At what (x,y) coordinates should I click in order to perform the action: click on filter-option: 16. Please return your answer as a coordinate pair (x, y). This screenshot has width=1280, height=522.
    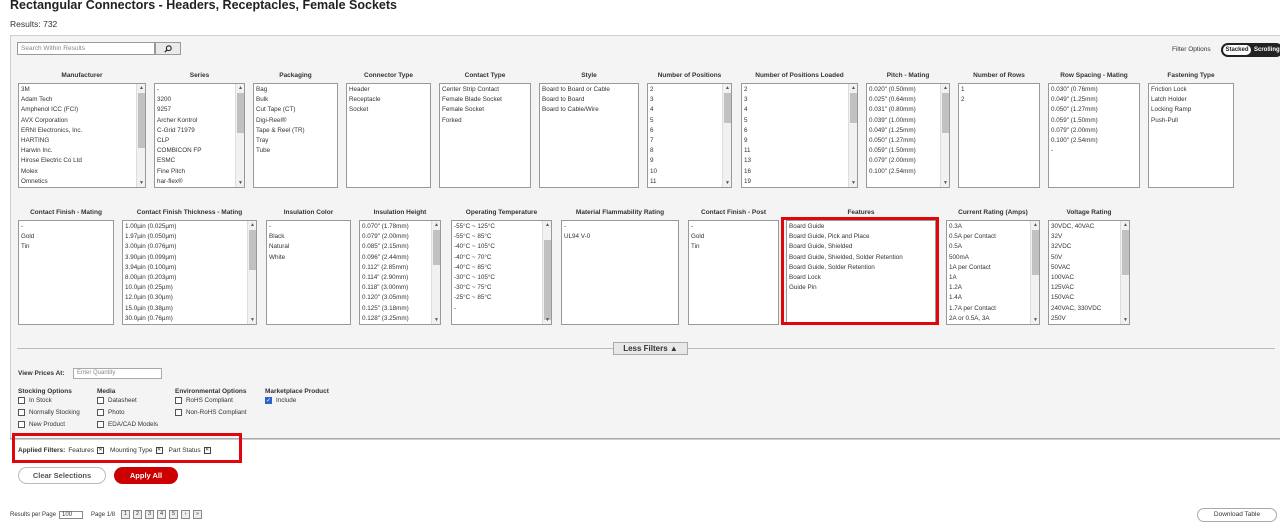
    Looking at the image, I should click on (799, 172).